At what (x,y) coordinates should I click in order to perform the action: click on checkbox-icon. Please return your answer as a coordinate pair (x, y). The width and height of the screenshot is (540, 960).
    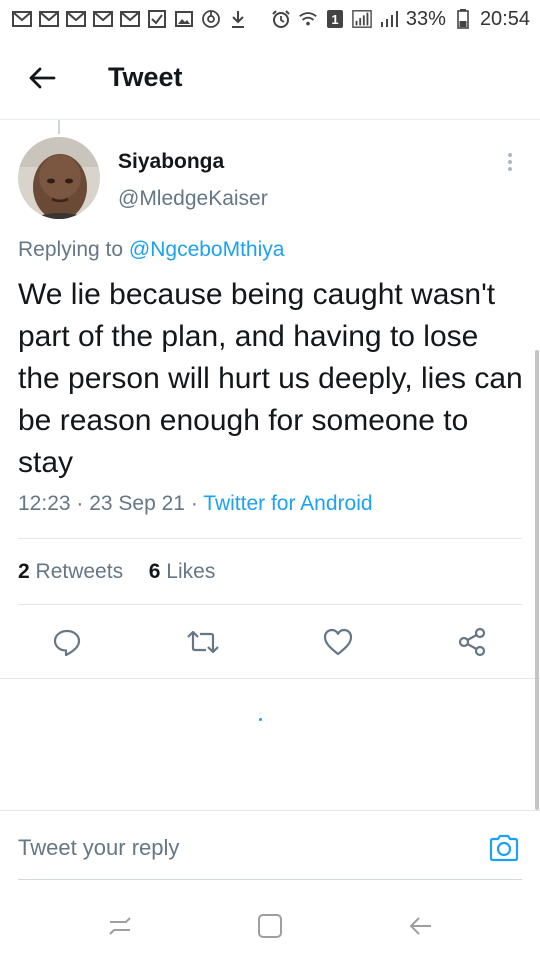
    Looking at the image, I should click on (157, 19).